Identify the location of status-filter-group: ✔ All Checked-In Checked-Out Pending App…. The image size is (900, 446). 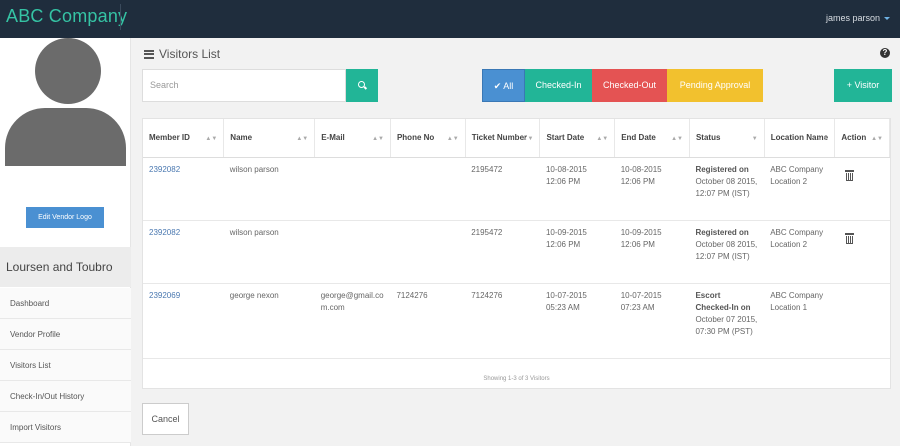
(622, 85).